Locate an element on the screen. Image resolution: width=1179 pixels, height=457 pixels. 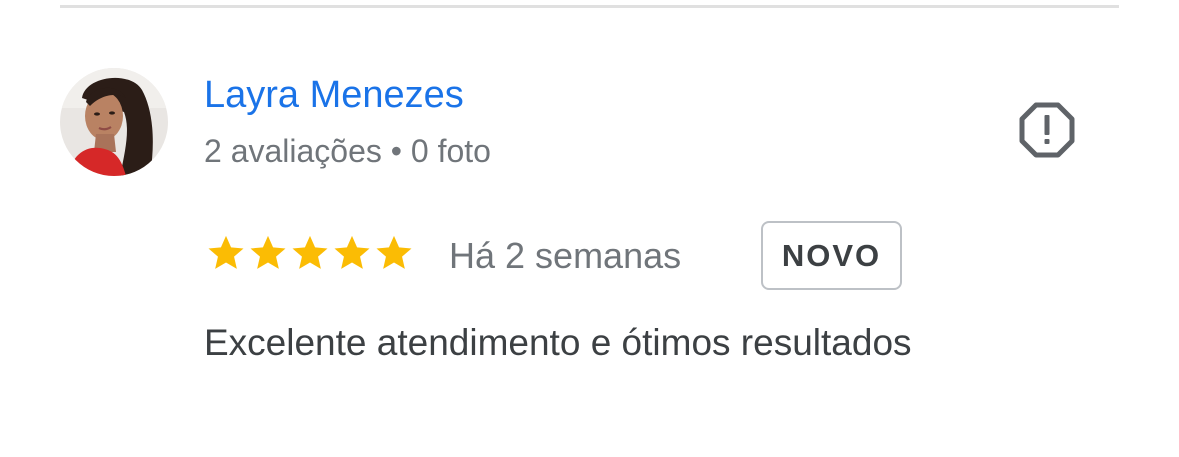
author-name-link: Layra Menezes is located at coordinates (334, 95).